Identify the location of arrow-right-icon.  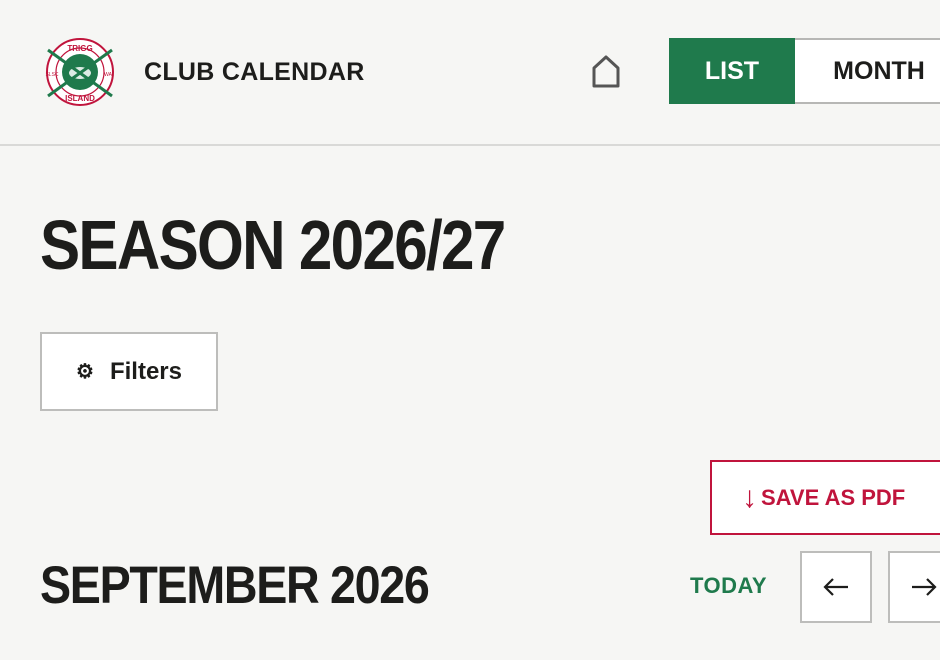
(924, 587).